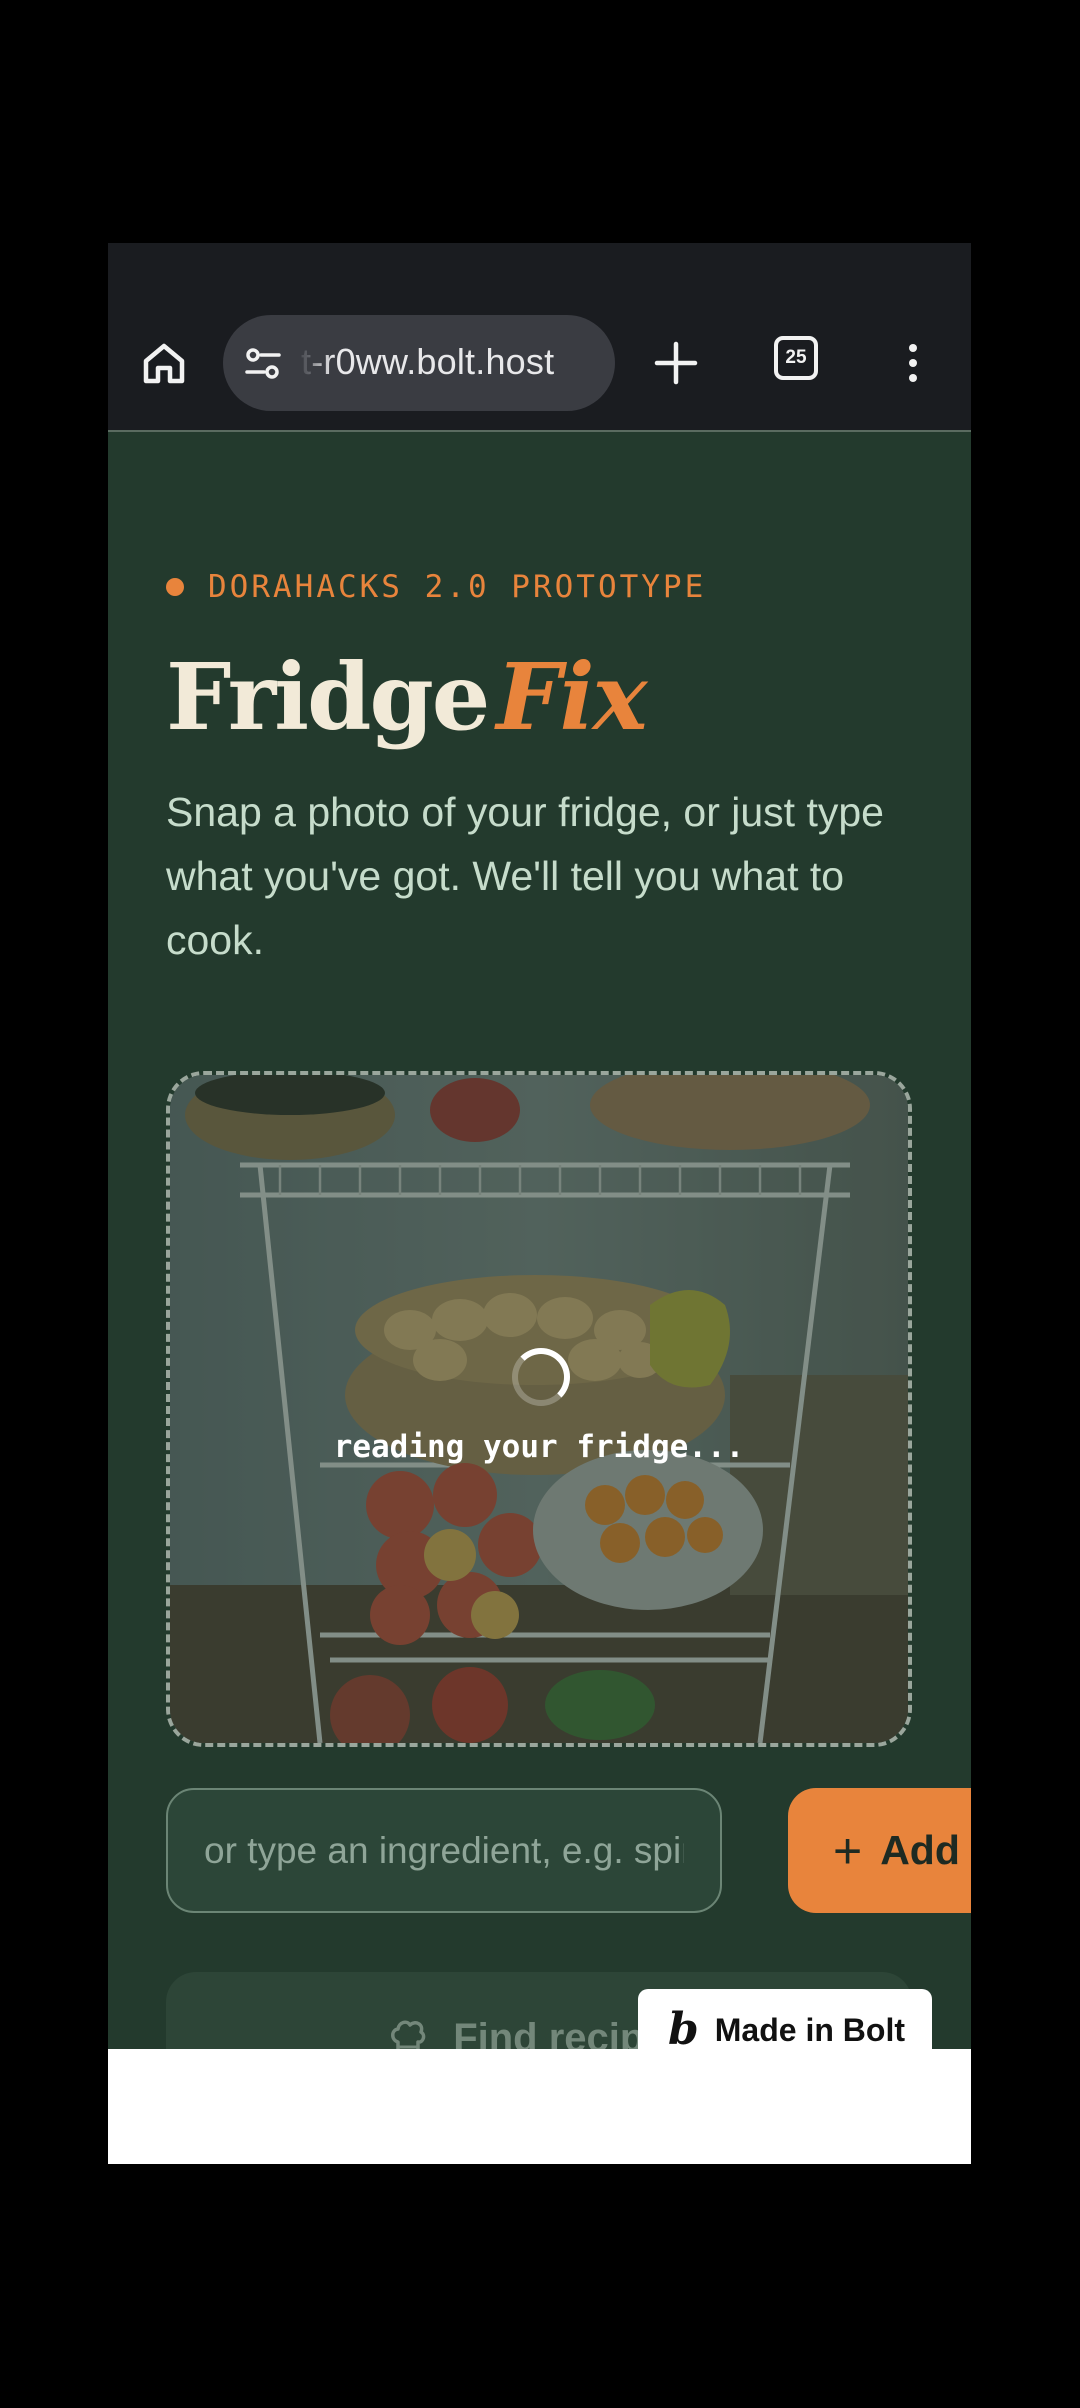 This screenshot has height=2408, width=1080. I want to click on more-menu-button, so click(913, 363).